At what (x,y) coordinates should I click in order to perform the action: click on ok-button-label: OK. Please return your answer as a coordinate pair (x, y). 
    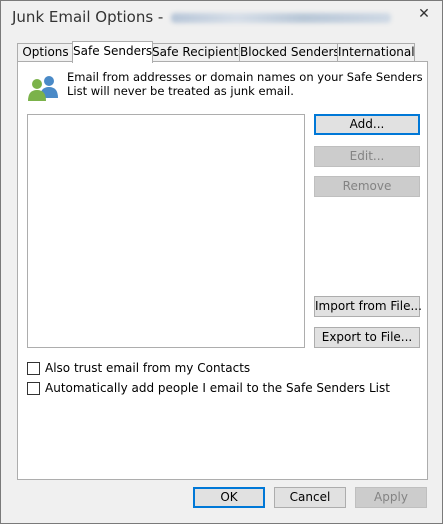
    Looking at the image, I should click on (229, 497).